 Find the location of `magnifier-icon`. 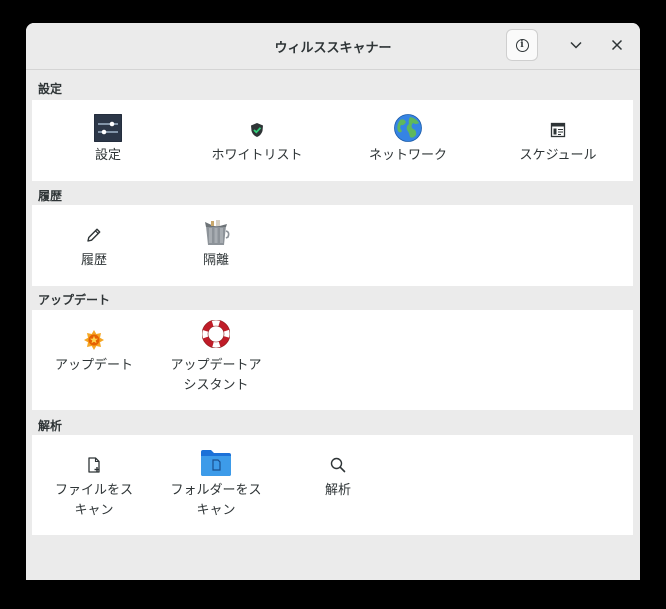

magnifier-icon is located at coordinates (338, 465).